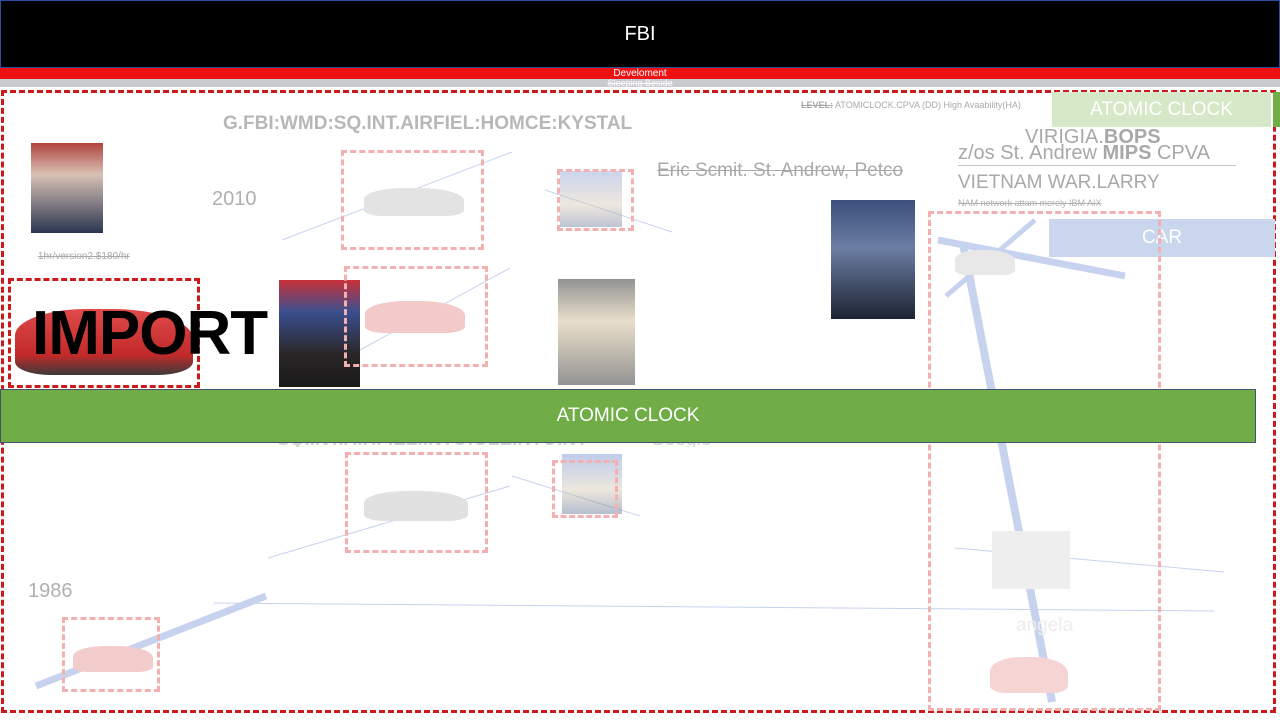 The height and width of the screenshot is (720, 1280). I want to click on vietnam-label: VIETNAM WAR.LARRY, so click(1059, 182).